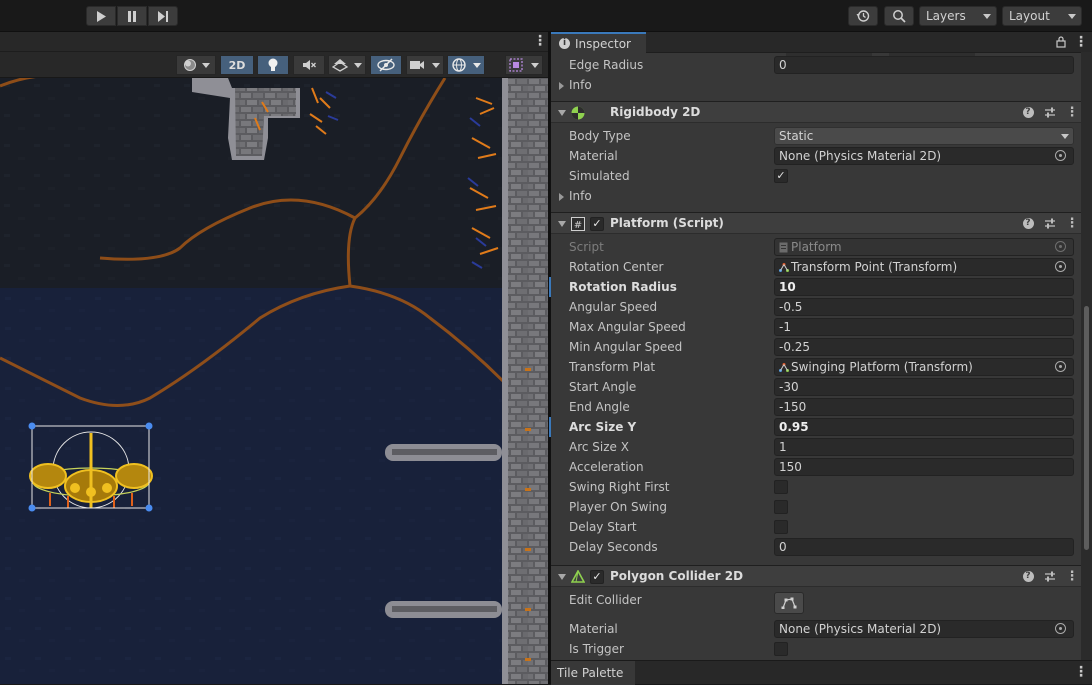  I want to click on scene-tab-bar: ⋮, so click(274, 42).